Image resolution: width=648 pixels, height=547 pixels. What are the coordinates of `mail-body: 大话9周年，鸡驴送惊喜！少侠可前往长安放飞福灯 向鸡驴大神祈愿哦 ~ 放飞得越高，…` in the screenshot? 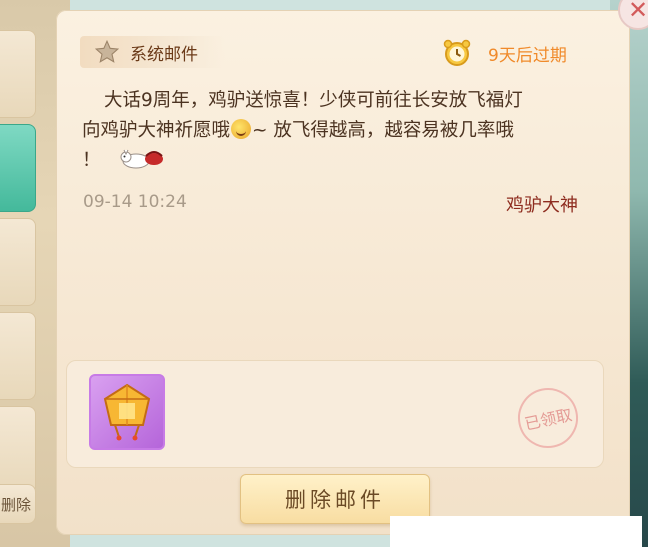 It's located at (337, 131).